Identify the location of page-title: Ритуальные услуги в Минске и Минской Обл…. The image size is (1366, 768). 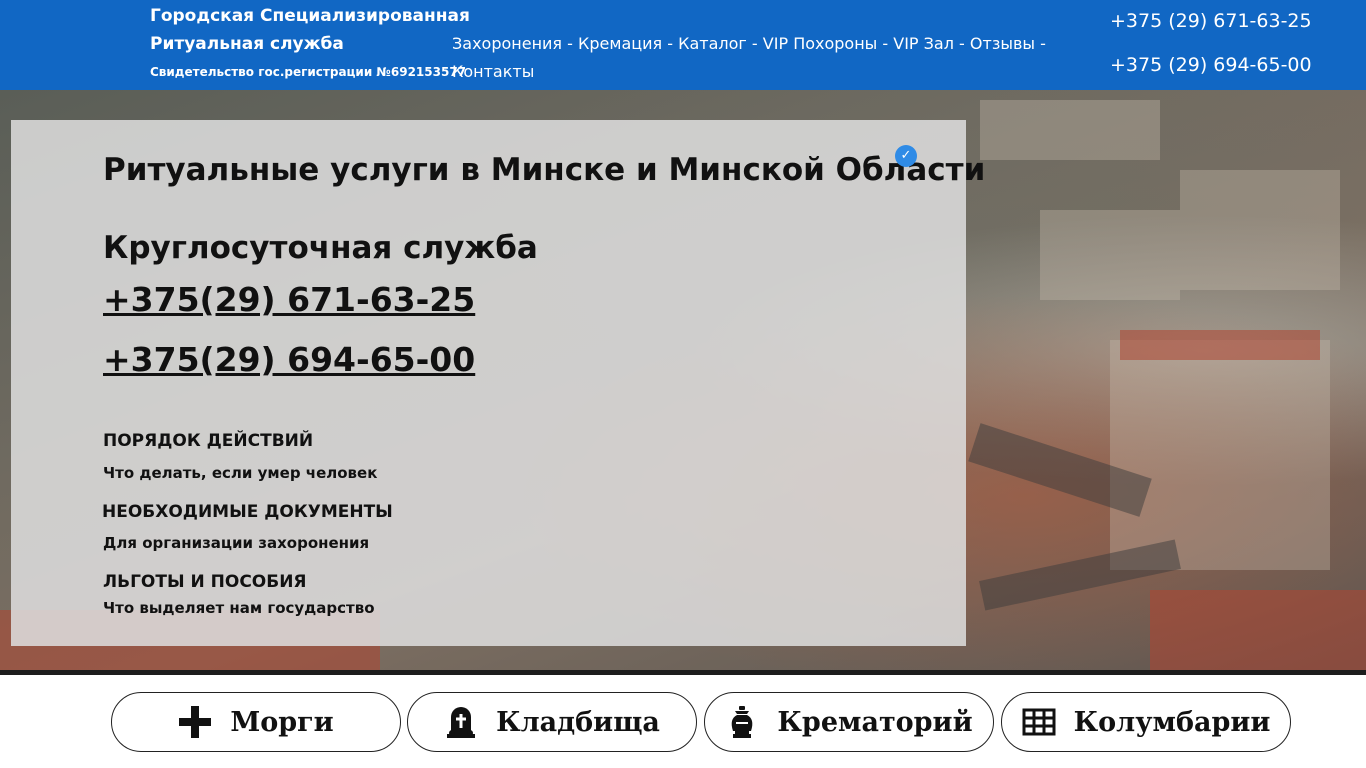
(544, 170).